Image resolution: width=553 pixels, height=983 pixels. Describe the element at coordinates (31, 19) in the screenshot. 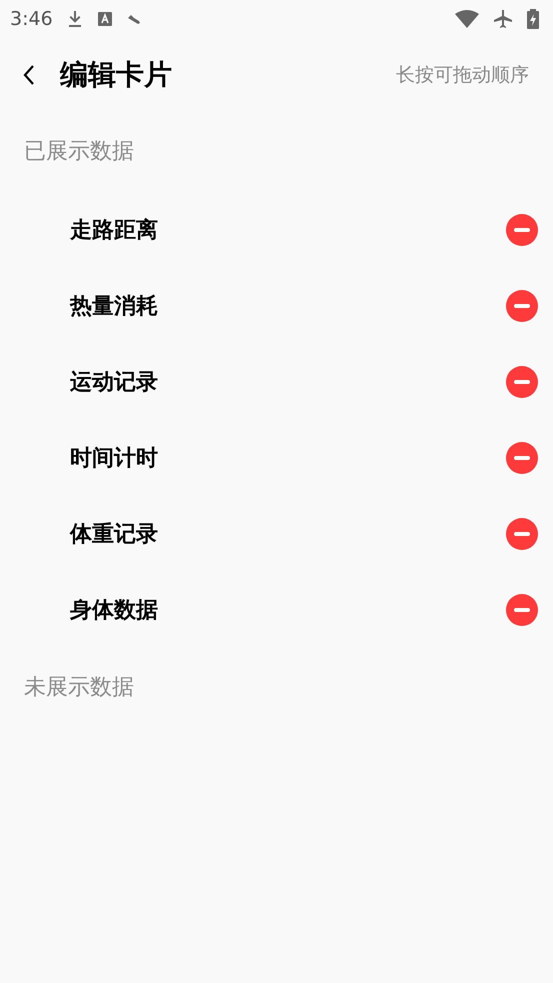

I see `status-time: 3:46` at that location.